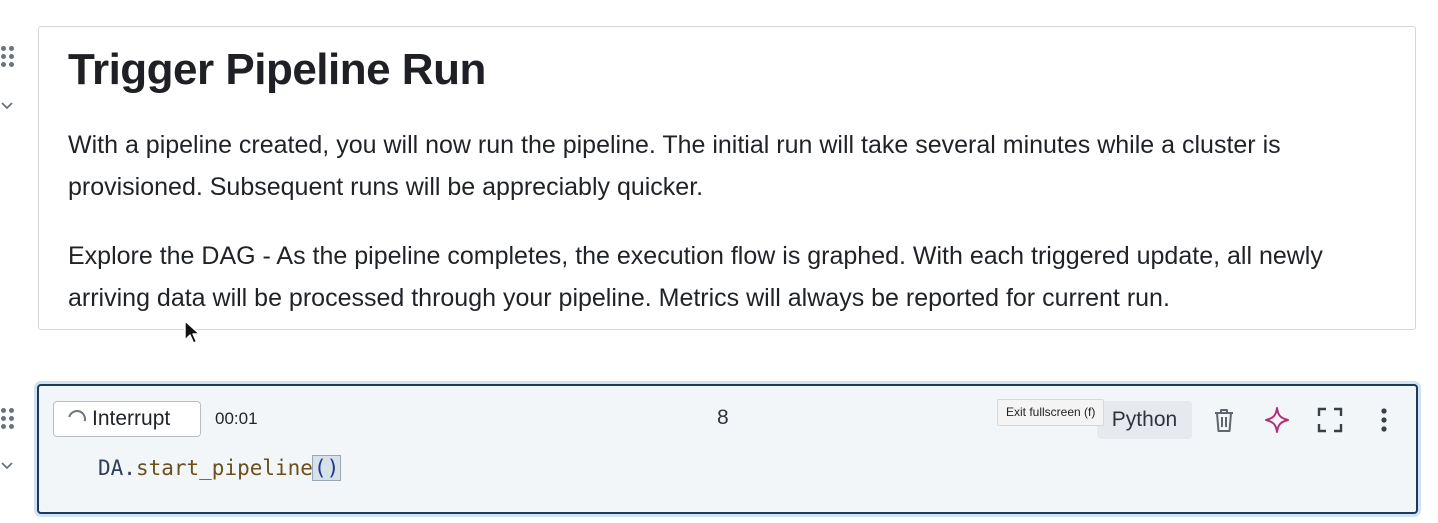  I want to click on language-selector-button: Python, so click(1144, 420).